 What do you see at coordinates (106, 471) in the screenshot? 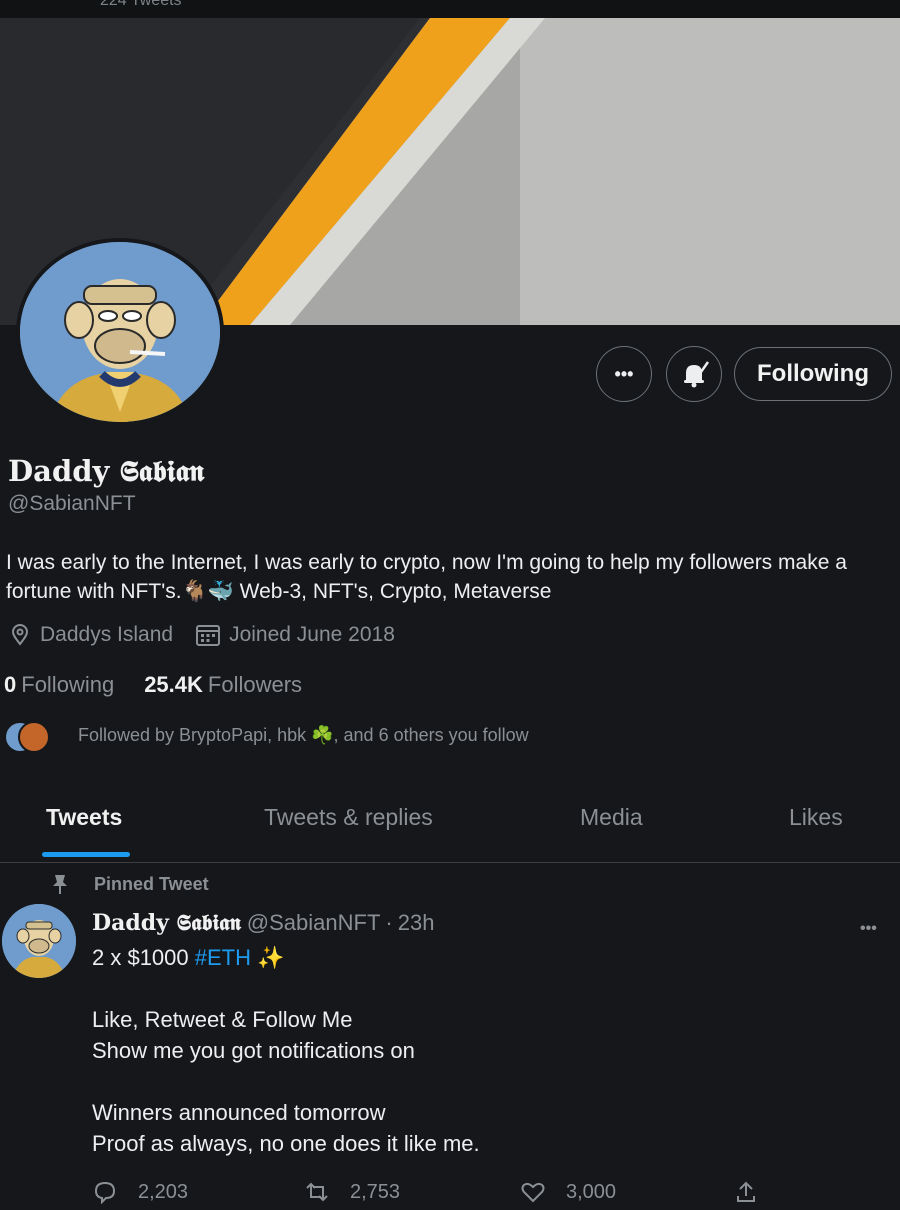
I see `profile-display-name: Daddy 𝕾𝖆𝖇𝖎𝖆𝖓` at bounding box center [106, 471].